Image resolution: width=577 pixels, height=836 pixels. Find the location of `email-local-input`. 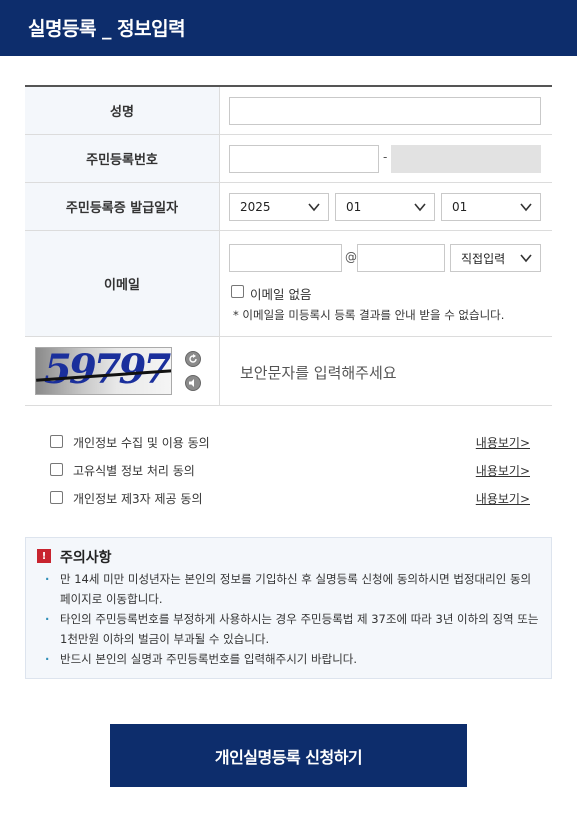

email-local-input is located at coordinates (285, 258).